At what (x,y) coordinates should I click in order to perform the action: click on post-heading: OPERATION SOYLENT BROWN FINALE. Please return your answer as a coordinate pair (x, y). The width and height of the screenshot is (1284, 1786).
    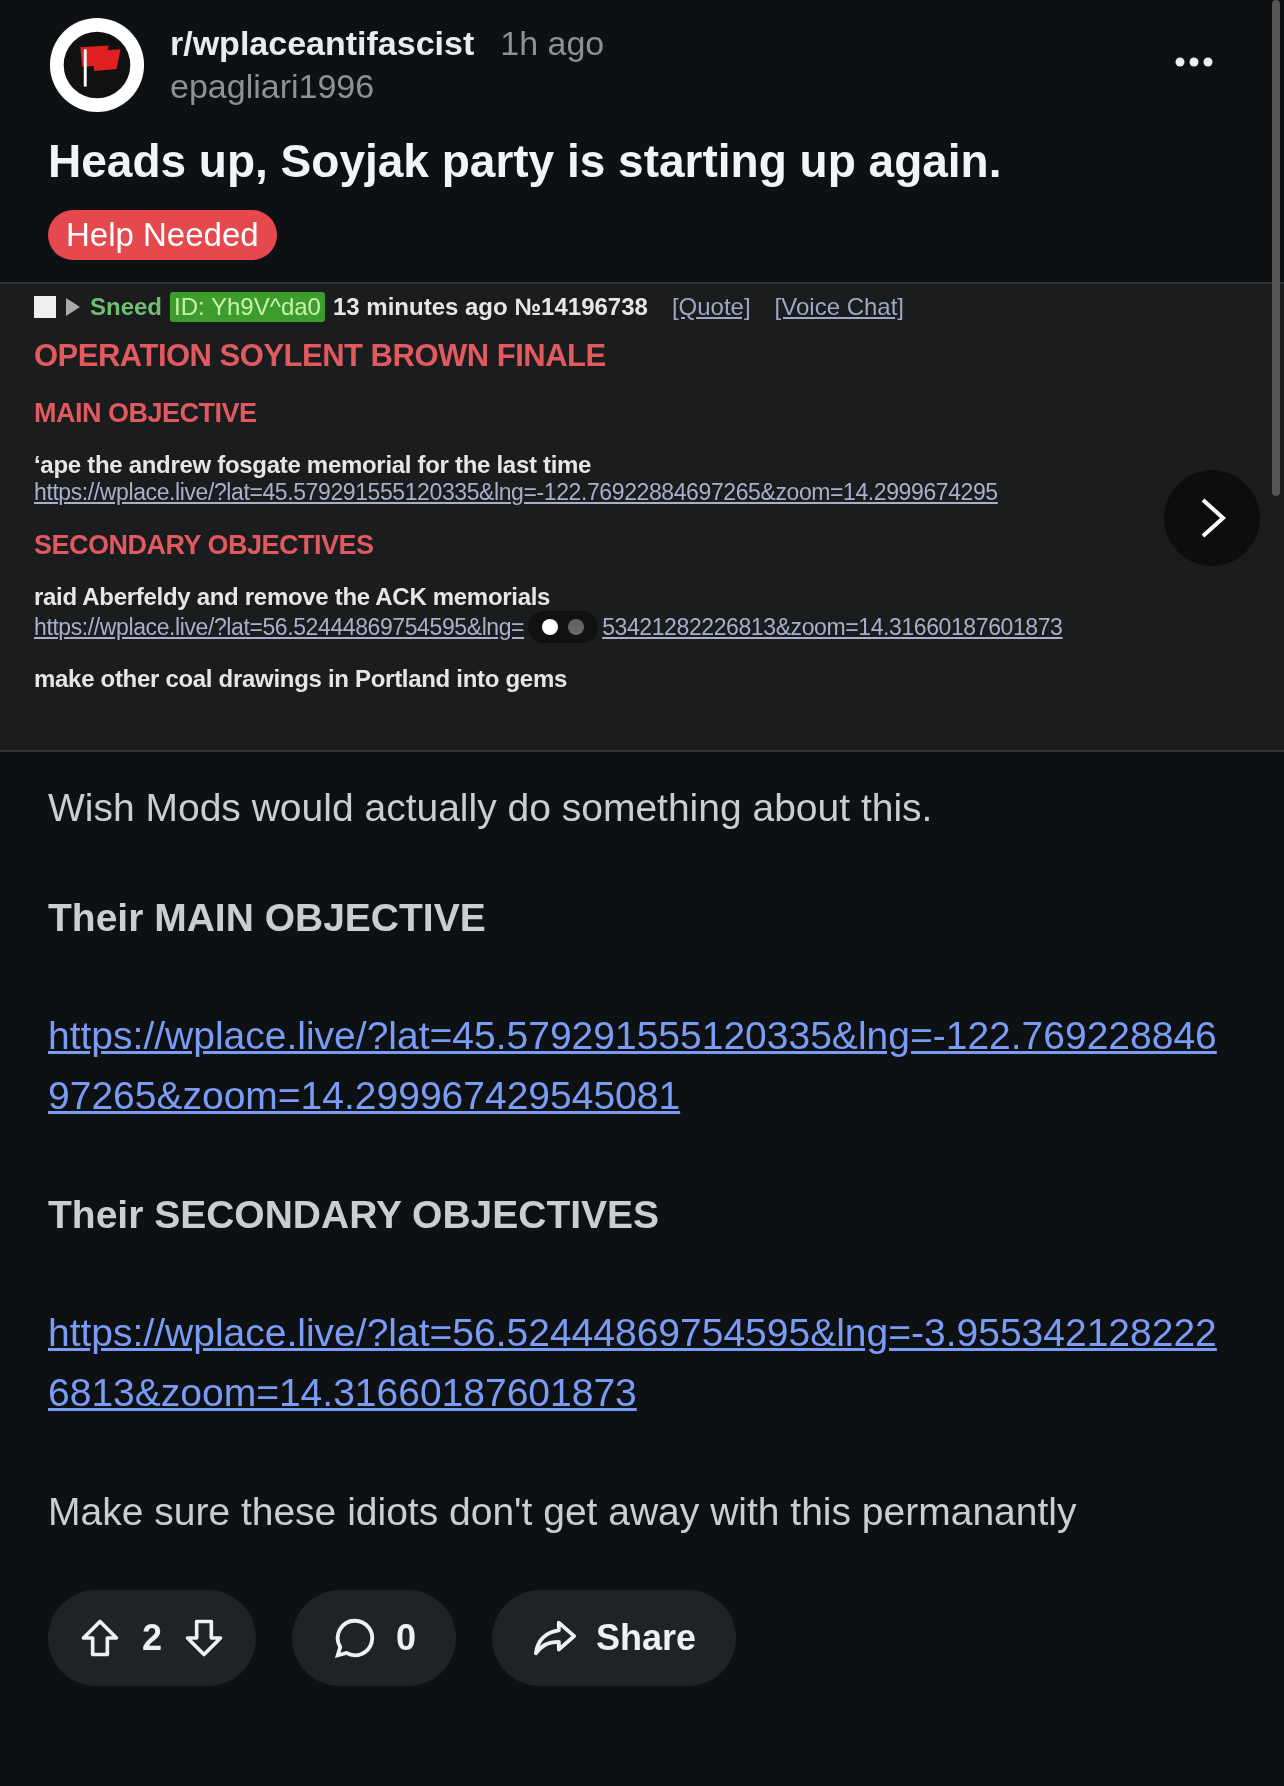
    Looking at the image, I should click on (320, 356).